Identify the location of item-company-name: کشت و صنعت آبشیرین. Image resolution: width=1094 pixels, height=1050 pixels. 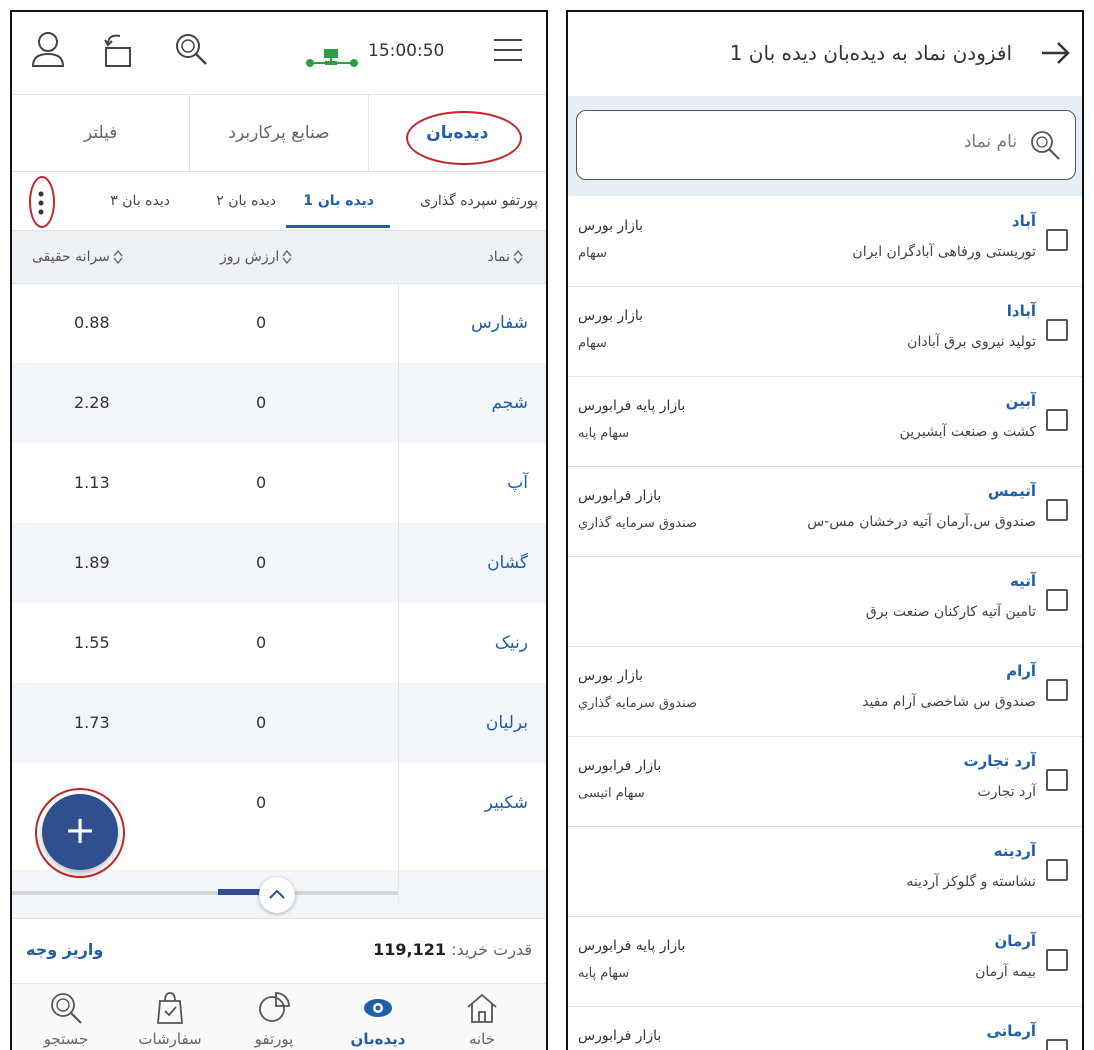
(967, 432).